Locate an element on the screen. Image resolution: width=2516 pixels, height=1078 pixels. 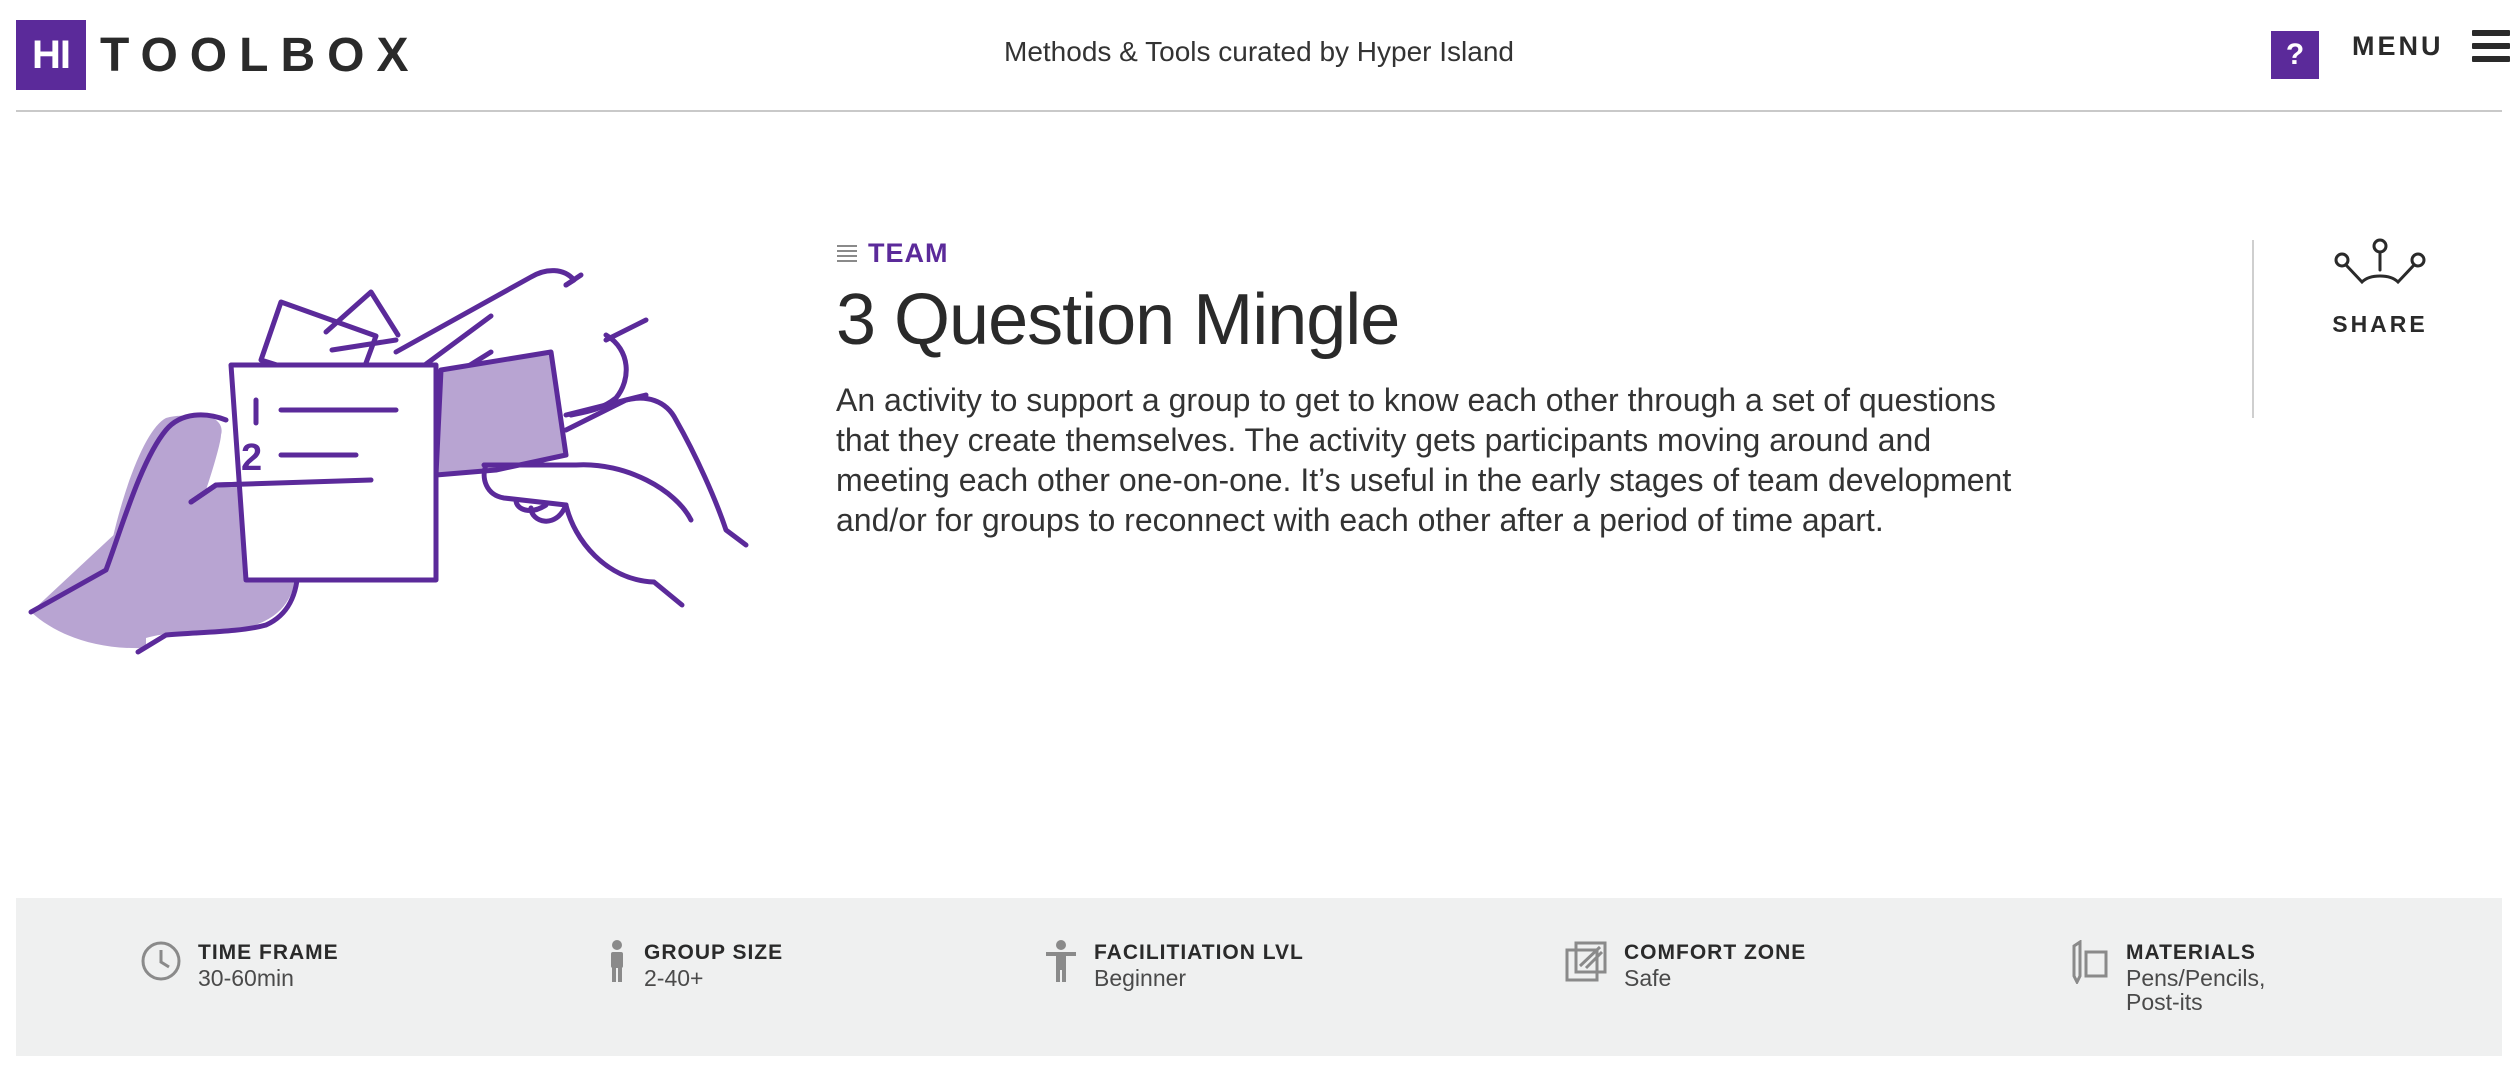
category-label: TEAM is located at coordinates (908, 253).